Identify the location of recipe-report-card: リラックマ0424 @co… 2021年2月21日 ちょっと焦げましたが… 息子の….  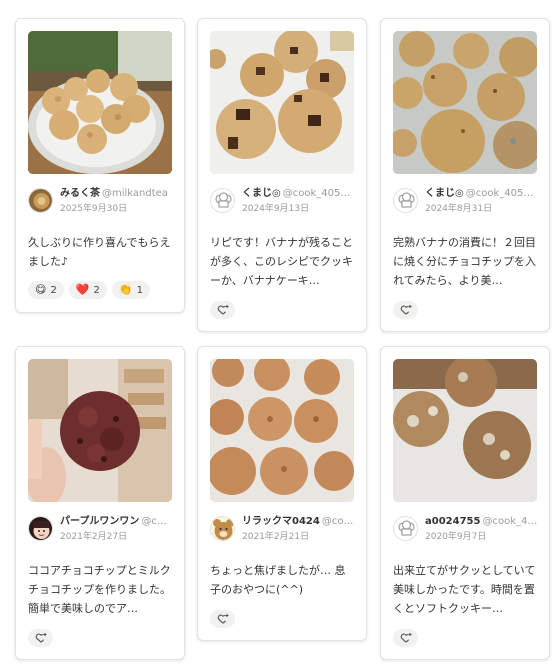
(282, 493).